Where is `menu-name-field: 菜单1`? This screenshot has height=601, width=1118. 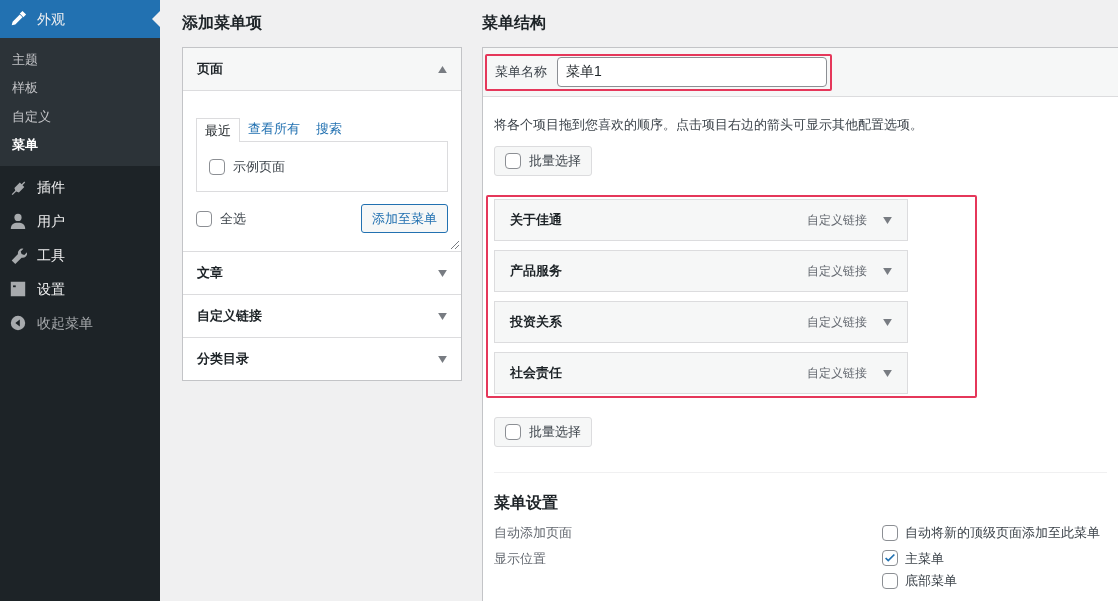
menu-name-field: 菜单1 is located at coordinates (692, 72).